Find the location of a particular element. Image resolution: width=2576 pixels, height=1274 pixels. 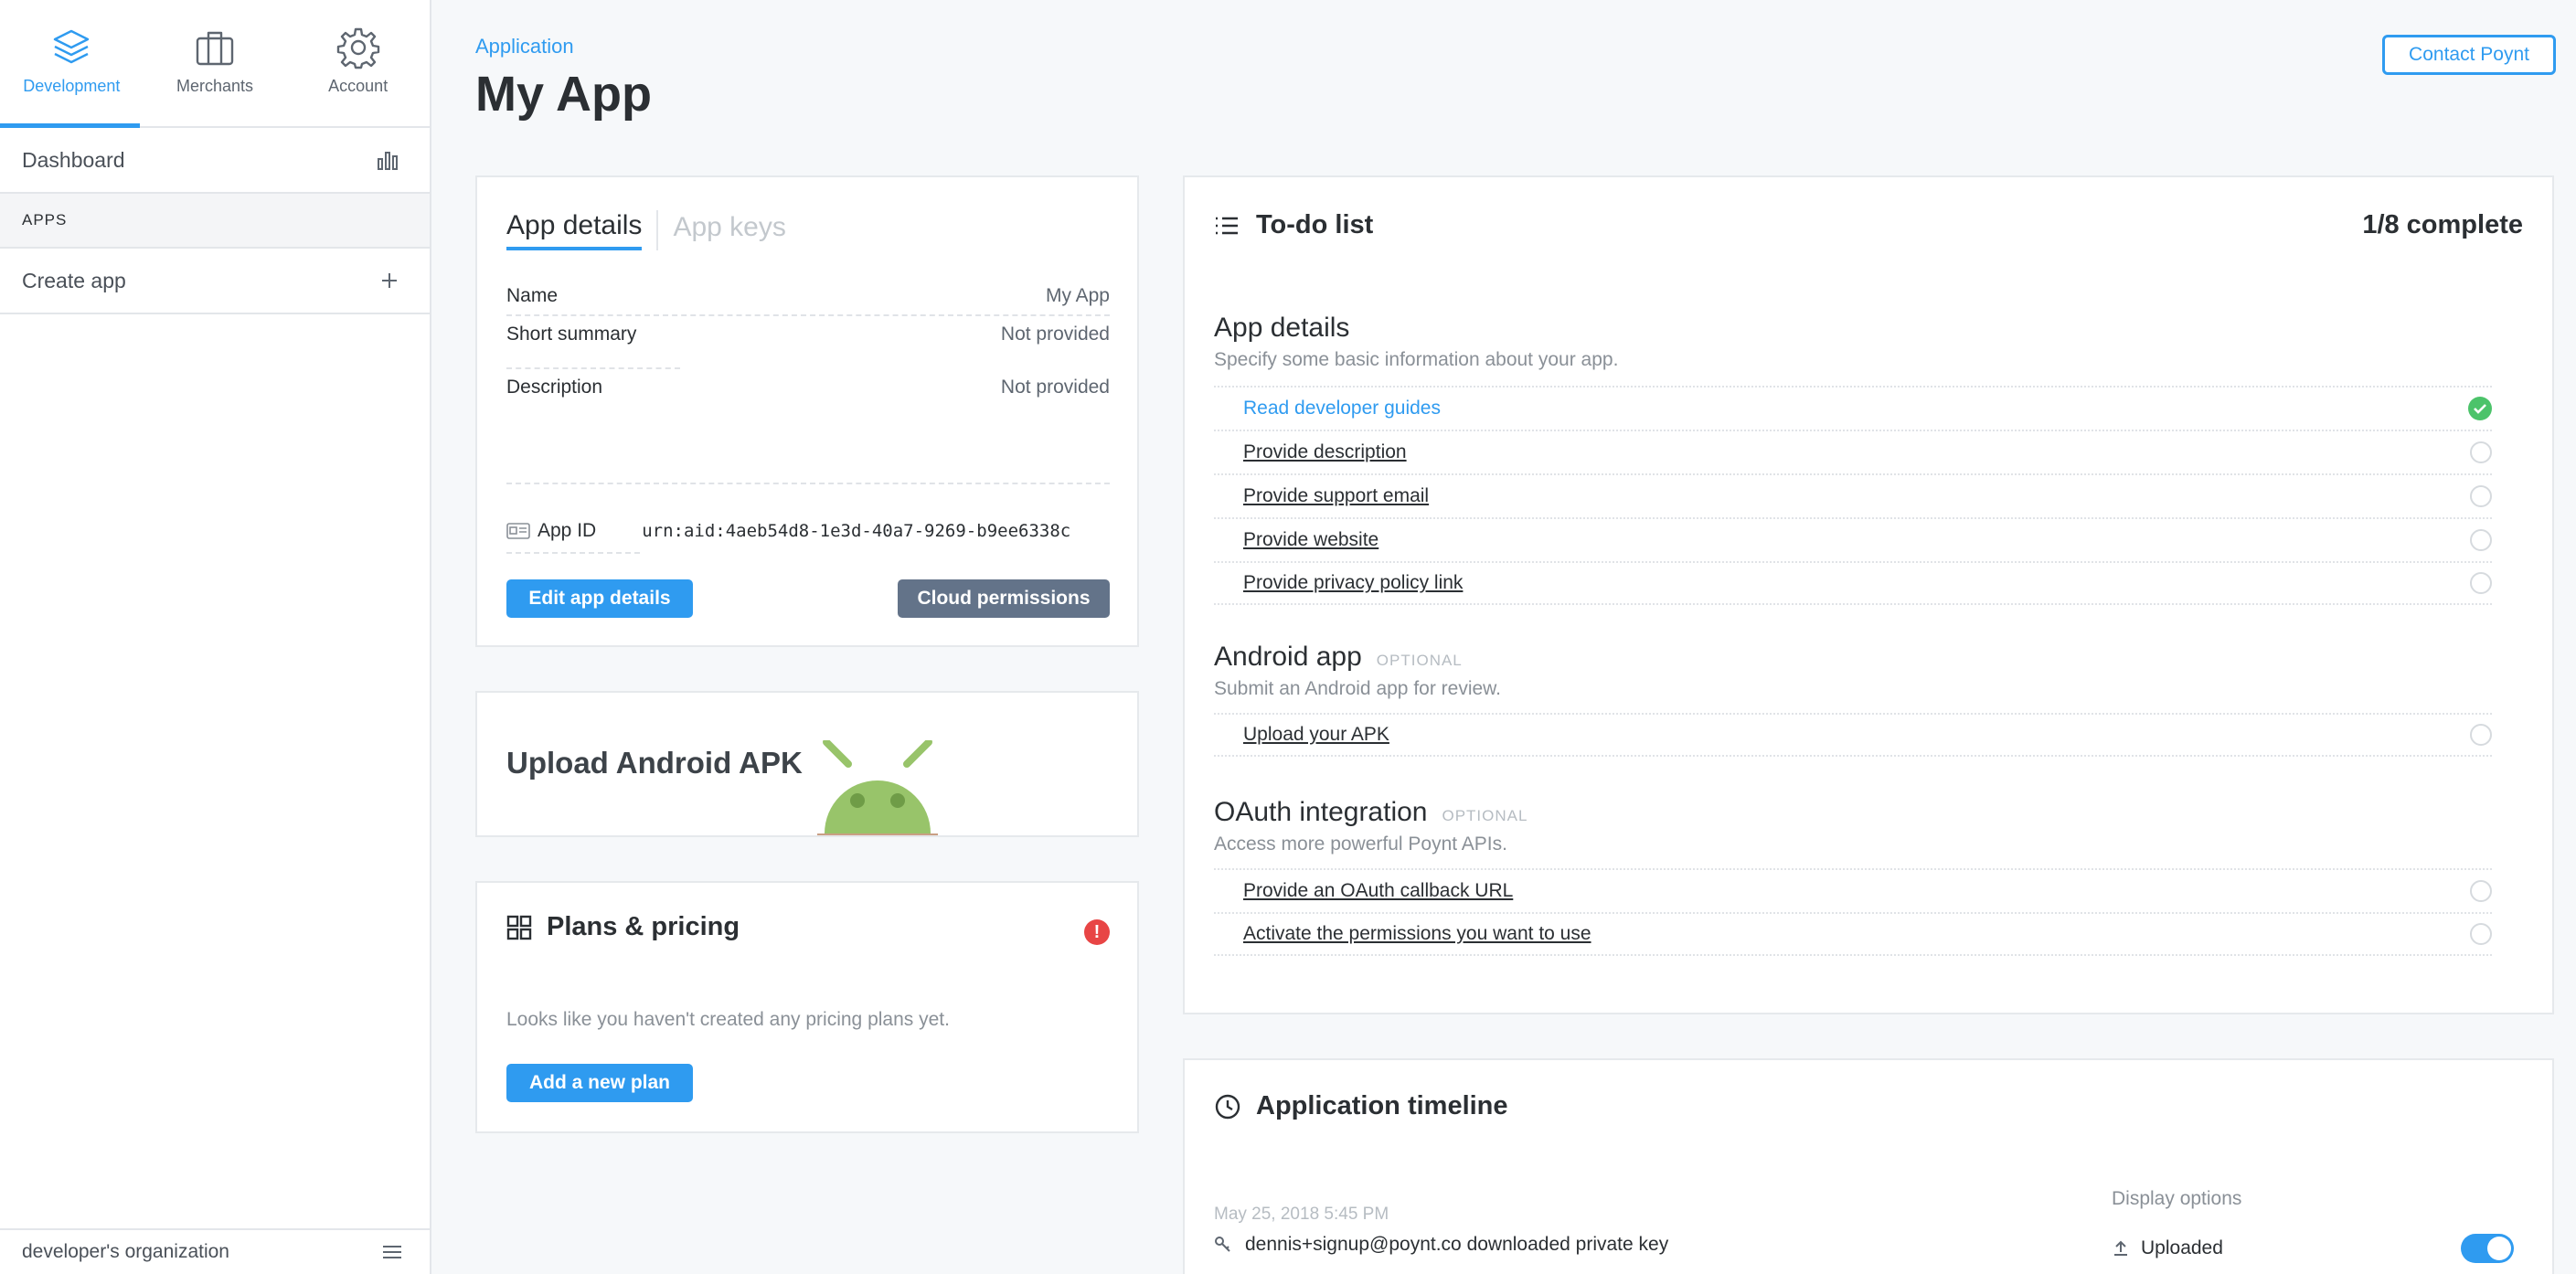

bar-chart-icon is located at coordinates (388, 161).